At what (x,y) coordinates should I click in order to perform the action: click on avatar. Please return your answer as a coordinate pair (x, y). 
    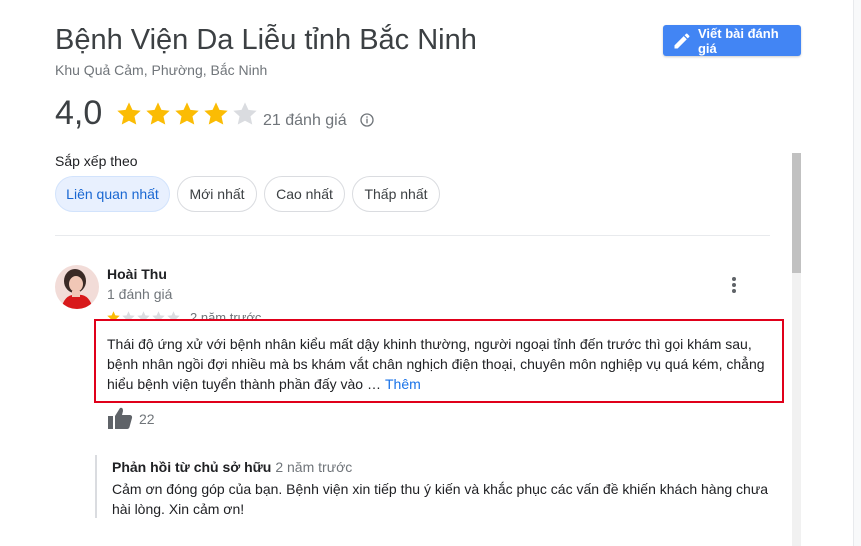
    Looking at the image, I should click on (77, 287).